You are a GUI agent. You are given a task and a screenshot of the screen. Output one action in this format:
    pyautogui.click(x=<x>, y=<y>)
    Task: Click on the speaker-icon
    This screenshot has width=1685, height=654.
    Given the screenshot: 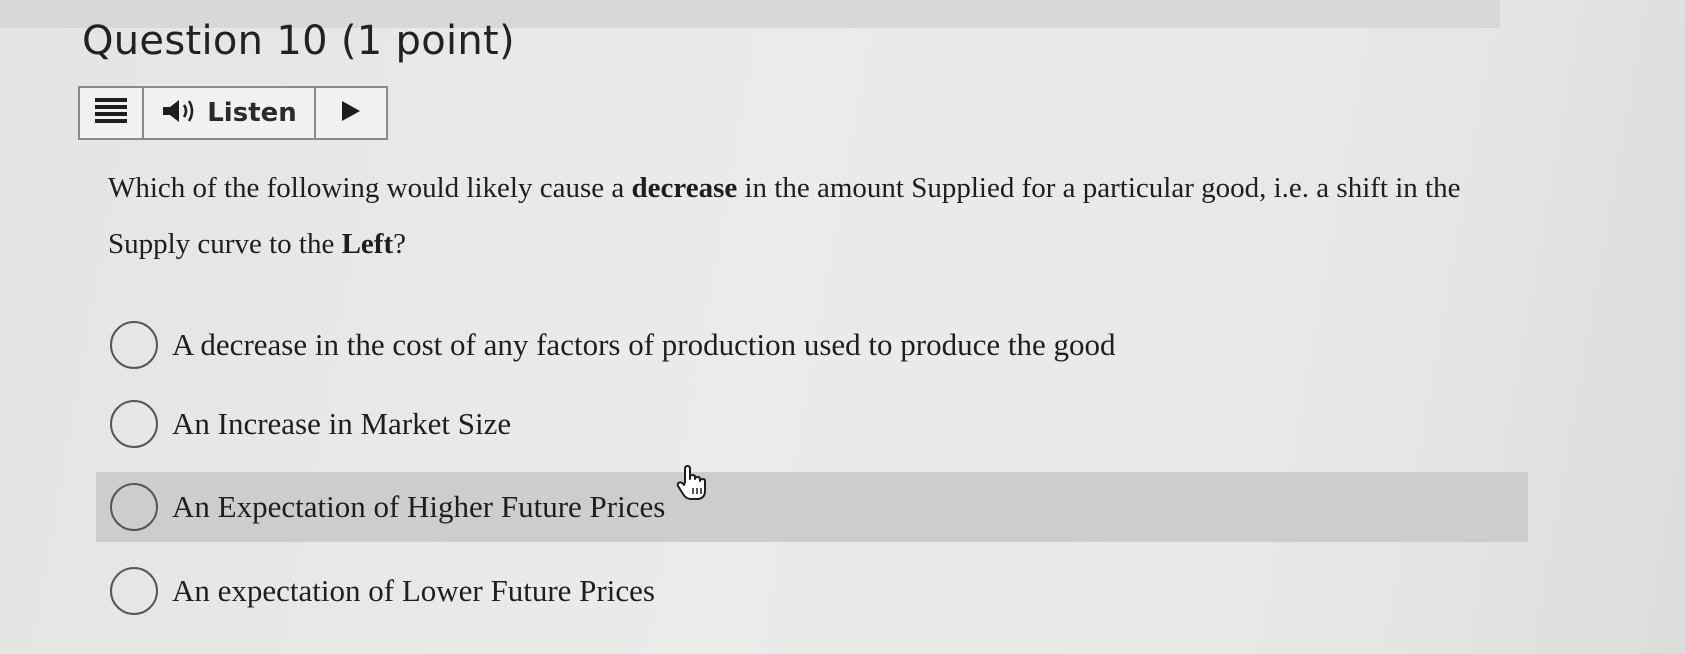 What is the action you would take?
    pyautogui.click(x=179, y=113)
    